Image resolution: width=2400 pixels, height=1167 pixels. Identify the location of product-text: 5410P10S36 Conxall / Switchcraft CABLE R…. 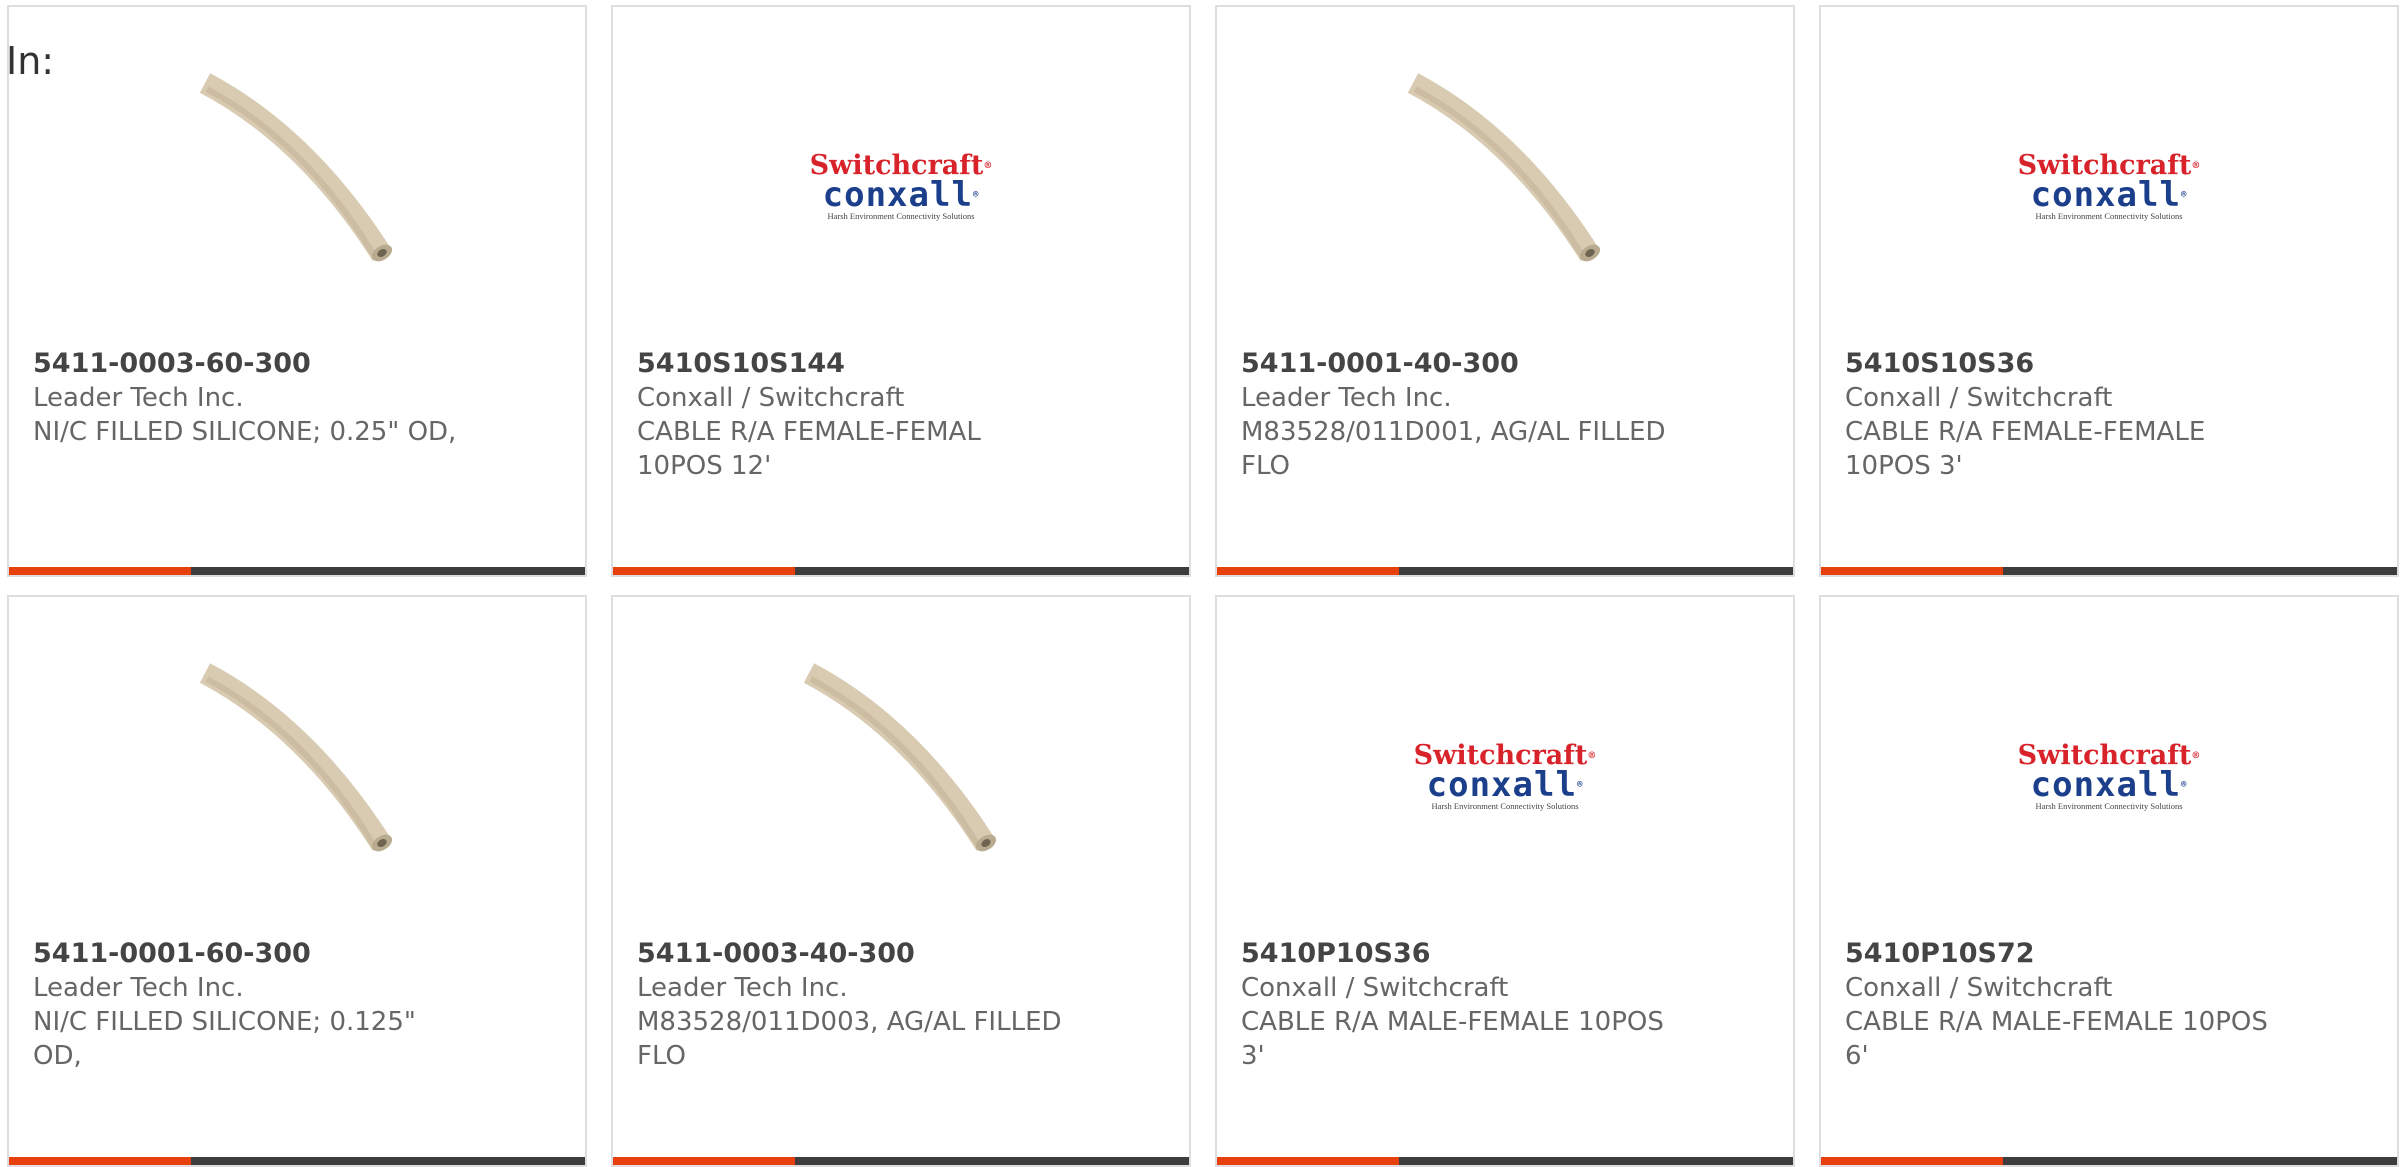
(1505, 1005).